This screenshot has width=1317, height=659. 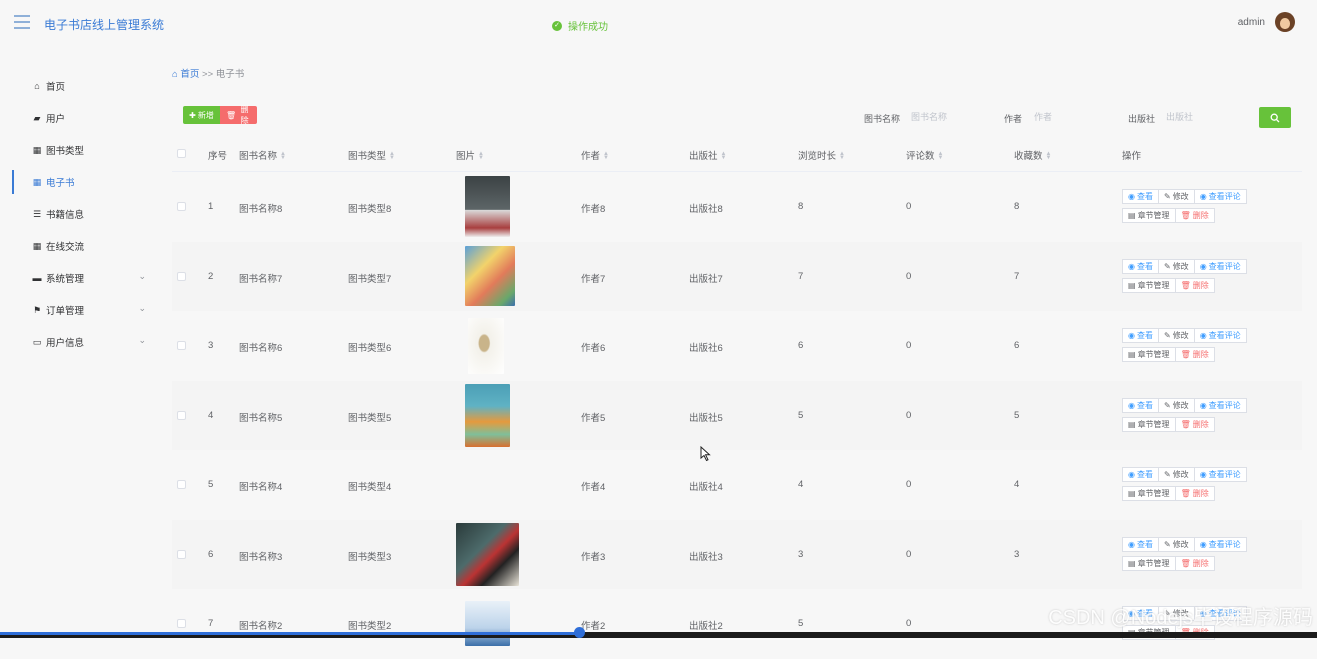 I want to click on column-header-author: 作者▲▼, so click(x=595, y=155).